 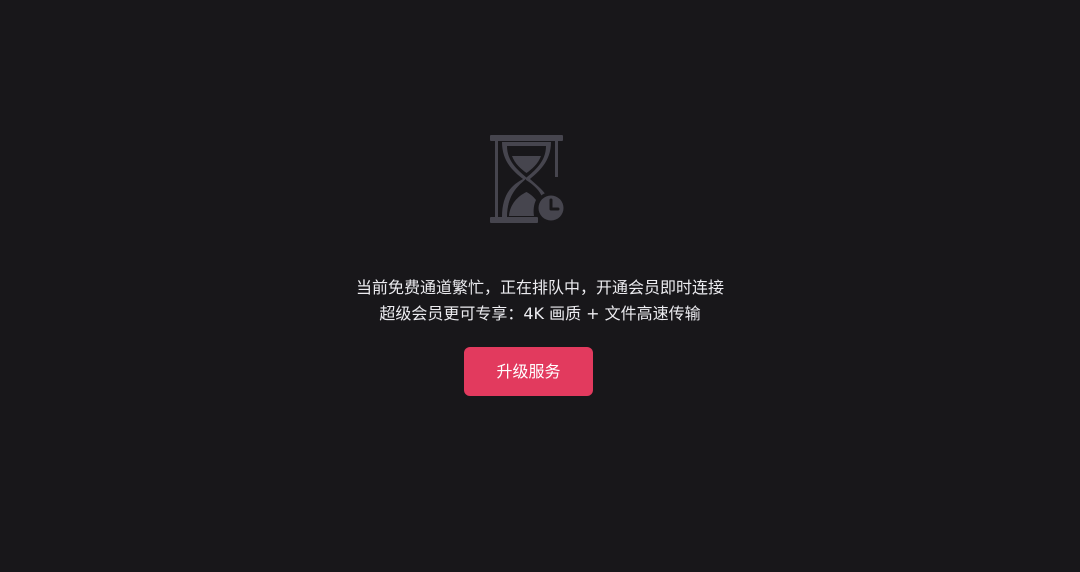 I want to click on queue-message: 当前免费通道繁忙，正在排队中，开通会员即时连接, so click(x=539, y=287).